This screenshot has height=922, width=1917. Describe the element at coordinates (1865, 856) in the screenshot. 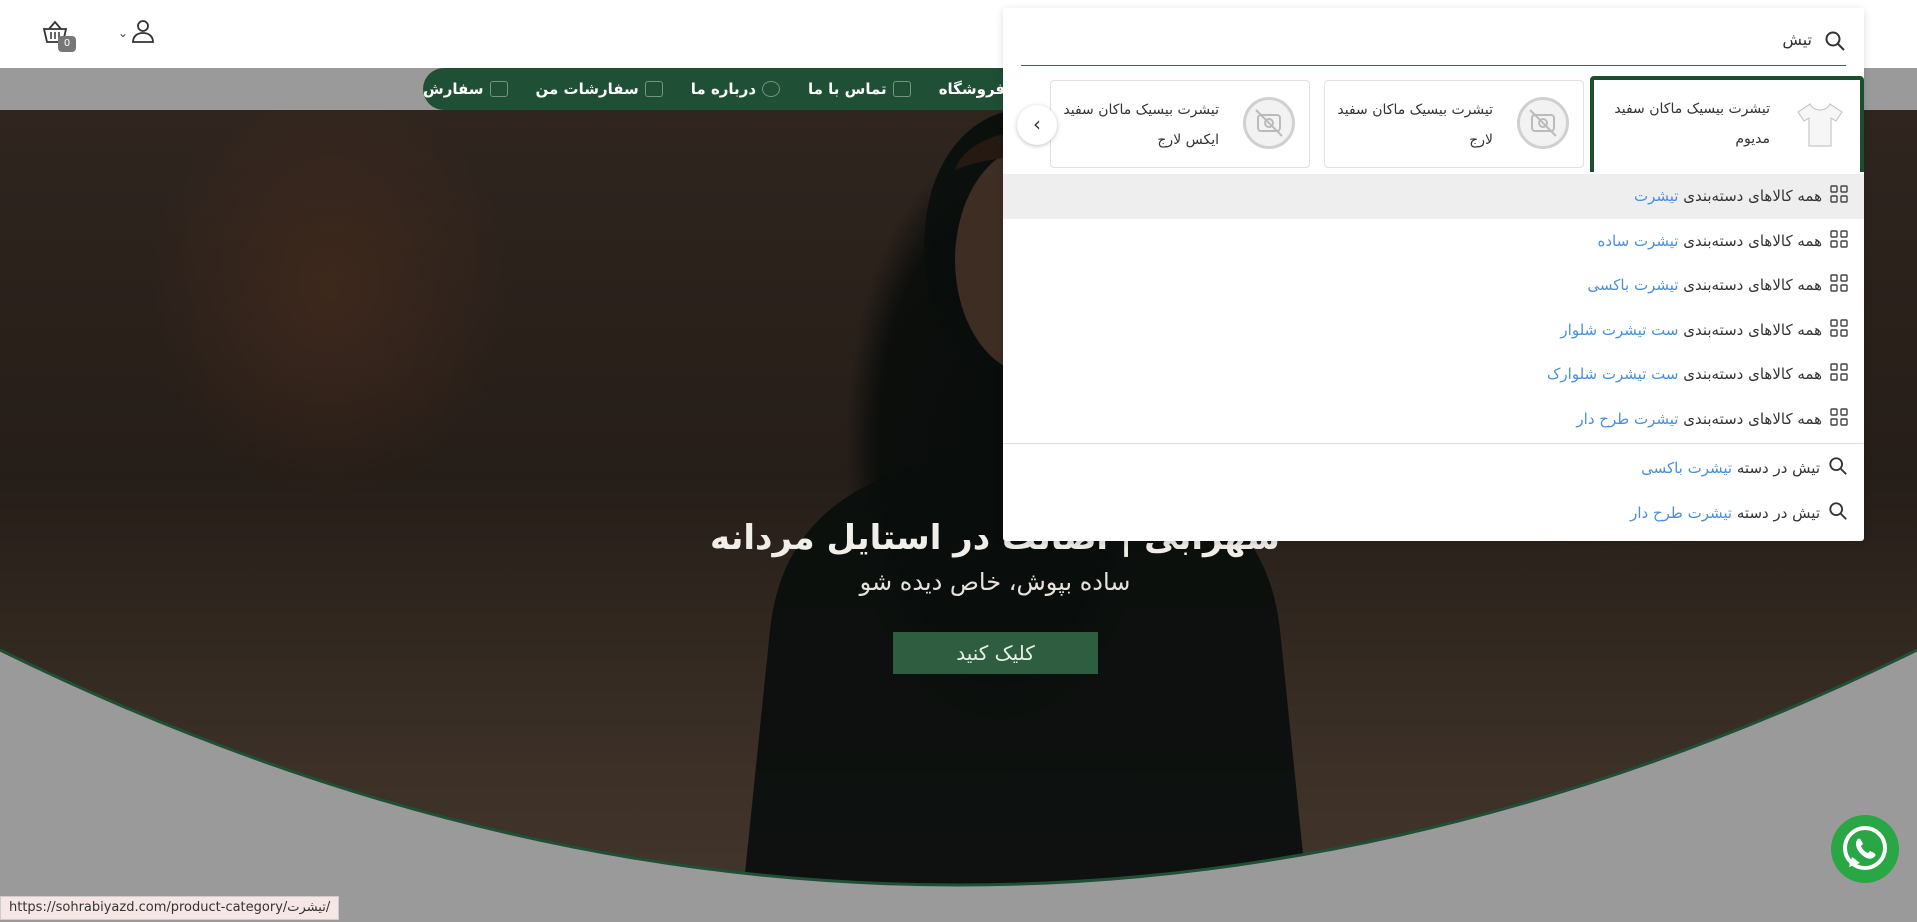

I see `whatsapp-icon` at that location.